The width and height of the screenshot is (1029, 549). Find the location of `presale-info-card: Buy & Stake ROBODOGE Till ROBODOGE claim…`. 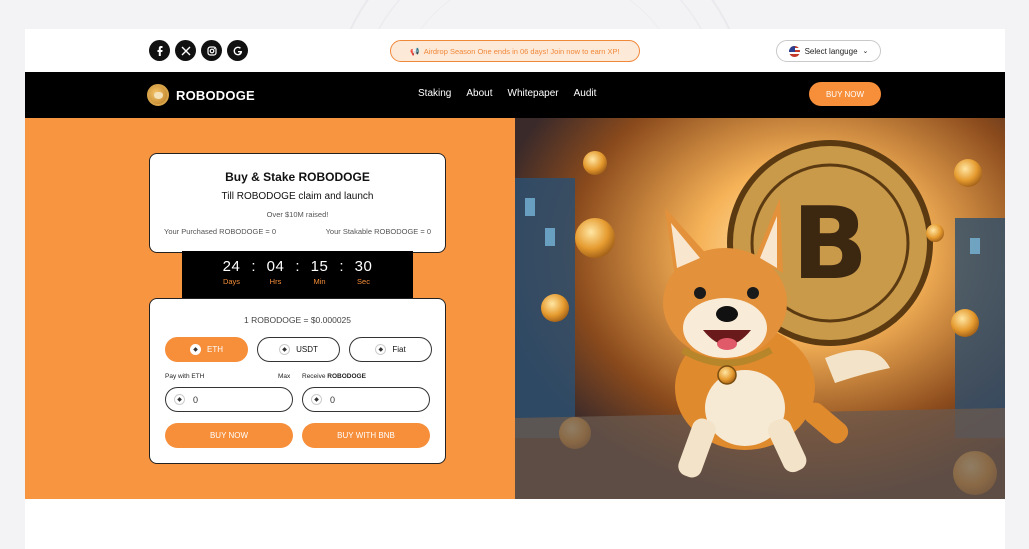

presale-info-card: Buy & Stake ROBODOGE Till ROBODOGE claim… is located at coordinates (297, 203).